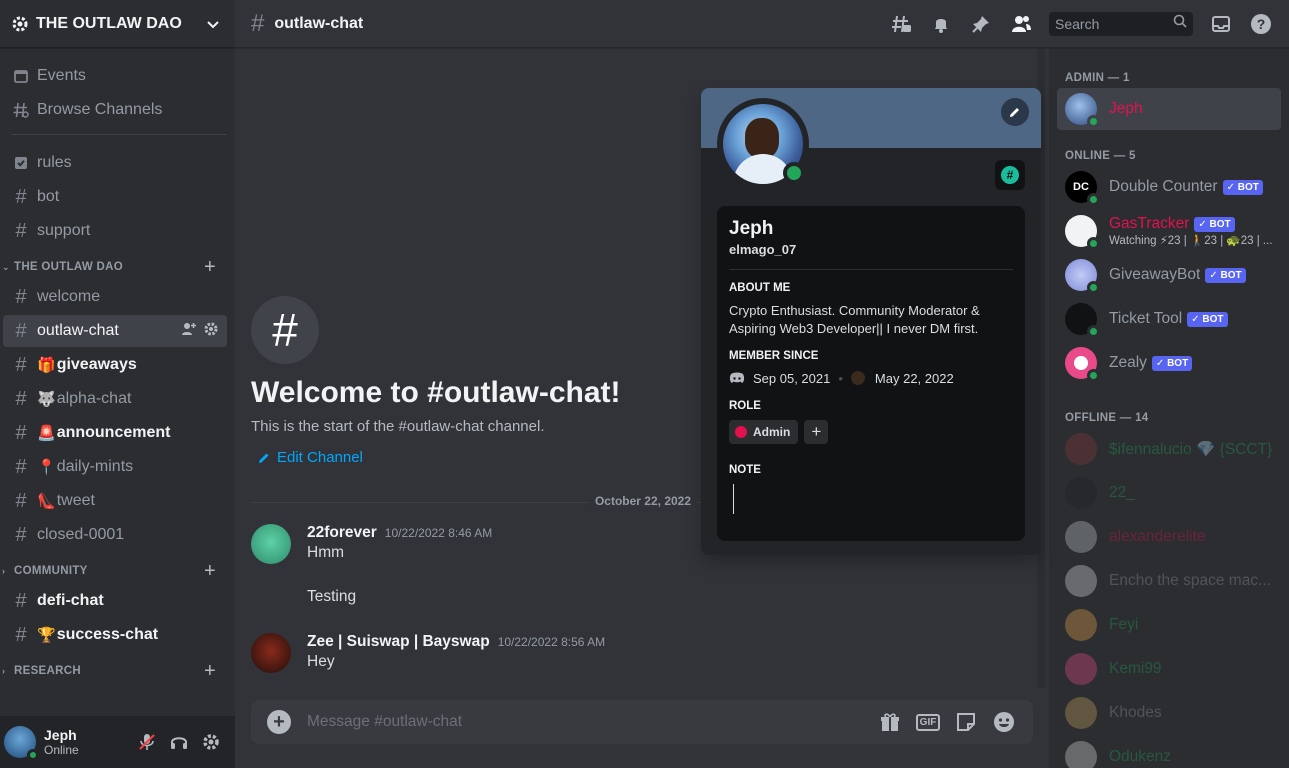 The image size is (1289, 768). Describe the element at coordinates (64, 230) in the screenshot. I see `channel-label: support` at that location.